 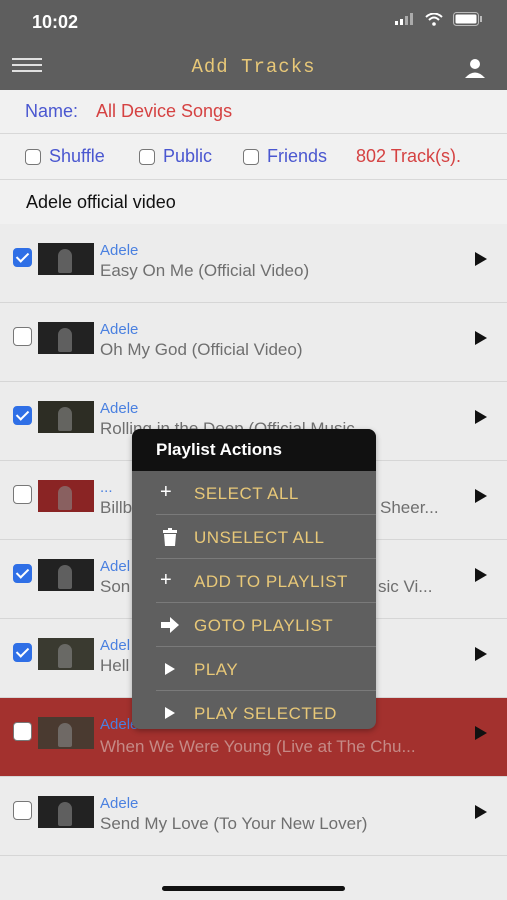 I want to click on menu-item-label: UNSELECT ALL, so click(x=259, y=537).